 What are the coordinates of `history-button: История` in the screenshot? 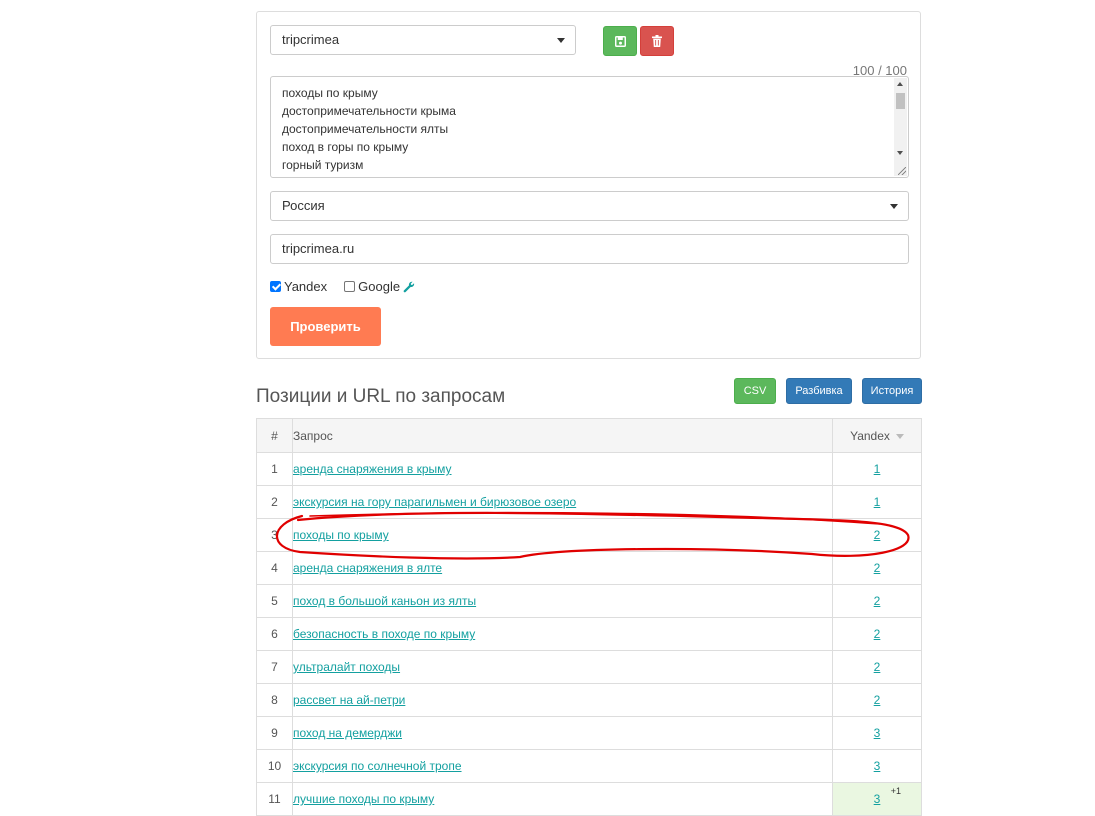 It's located at (892, 391).